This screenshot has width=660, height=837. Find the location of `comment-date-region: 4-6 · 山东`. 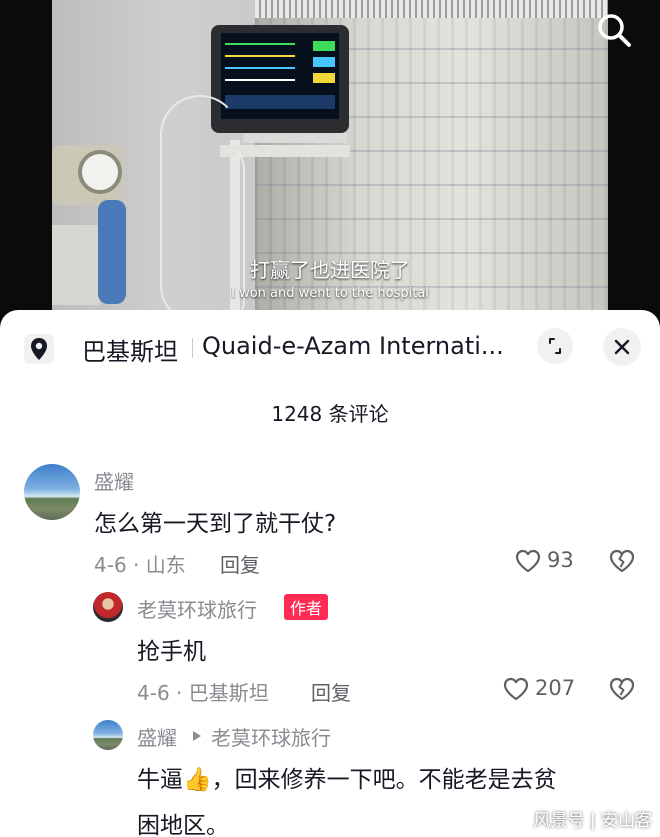

comment-date-region: 4-6 · 山东 is located at coordinates (140, 565).